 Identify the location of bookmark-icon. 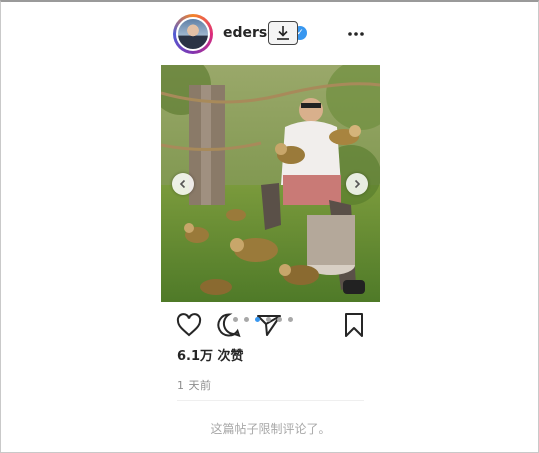
(354, 325).